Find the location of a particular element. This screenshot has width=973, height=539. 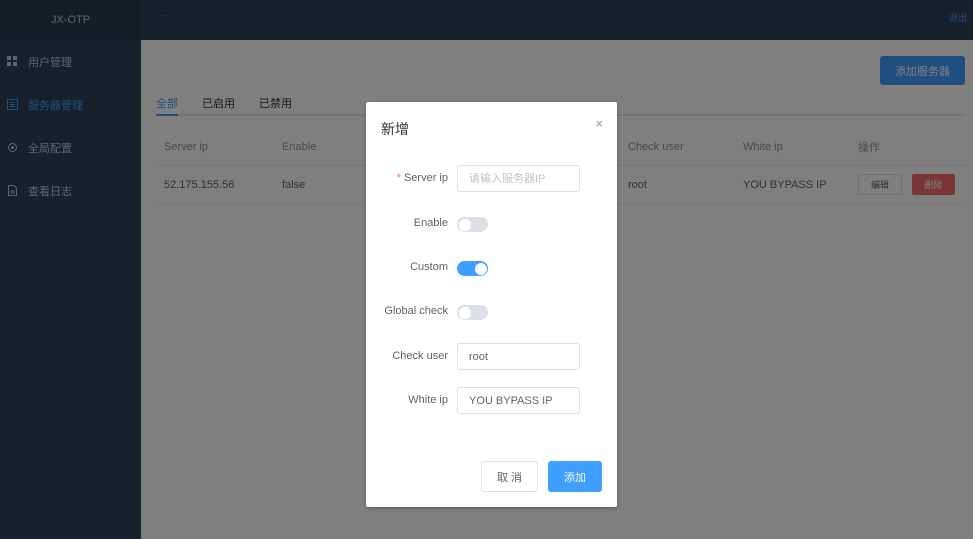

form-row-server-ip: * Server ip is located at coordinates (491, 178).